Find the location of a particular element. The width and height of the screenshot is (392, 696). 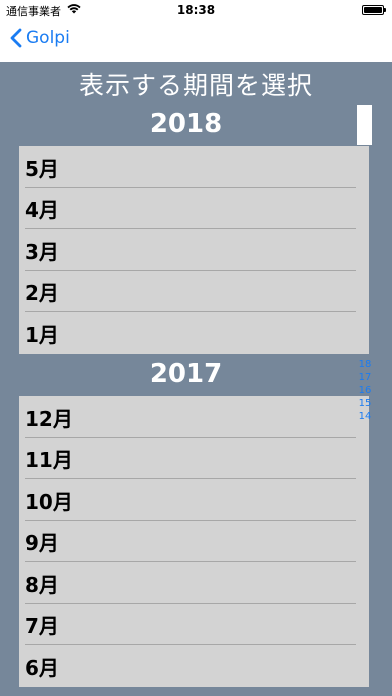

navigation-bar: Golpi is located at coordinates (196, 41).